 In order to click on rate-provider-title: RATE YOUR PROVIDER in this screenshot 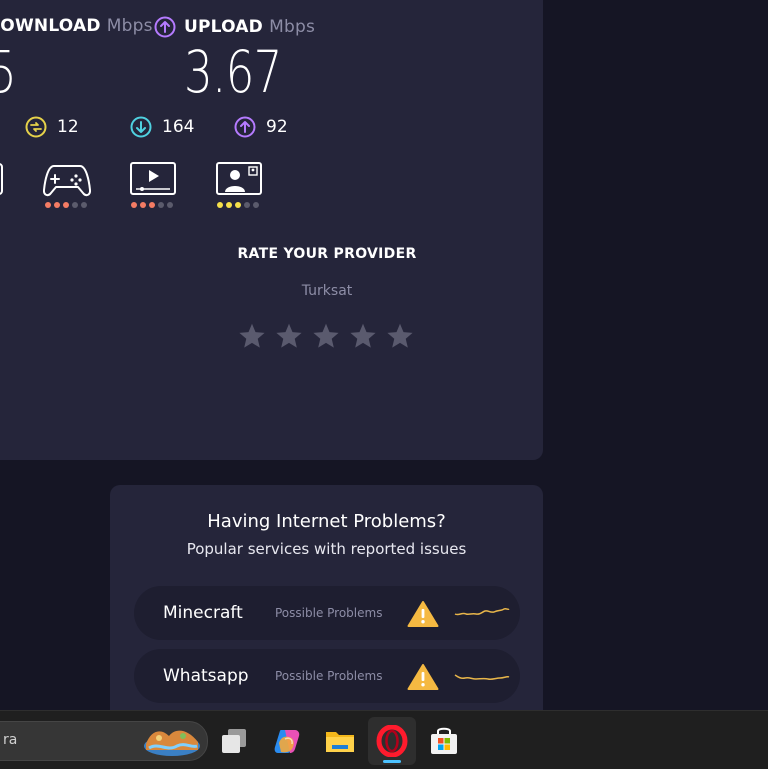, I will do `click(327, 254)`.